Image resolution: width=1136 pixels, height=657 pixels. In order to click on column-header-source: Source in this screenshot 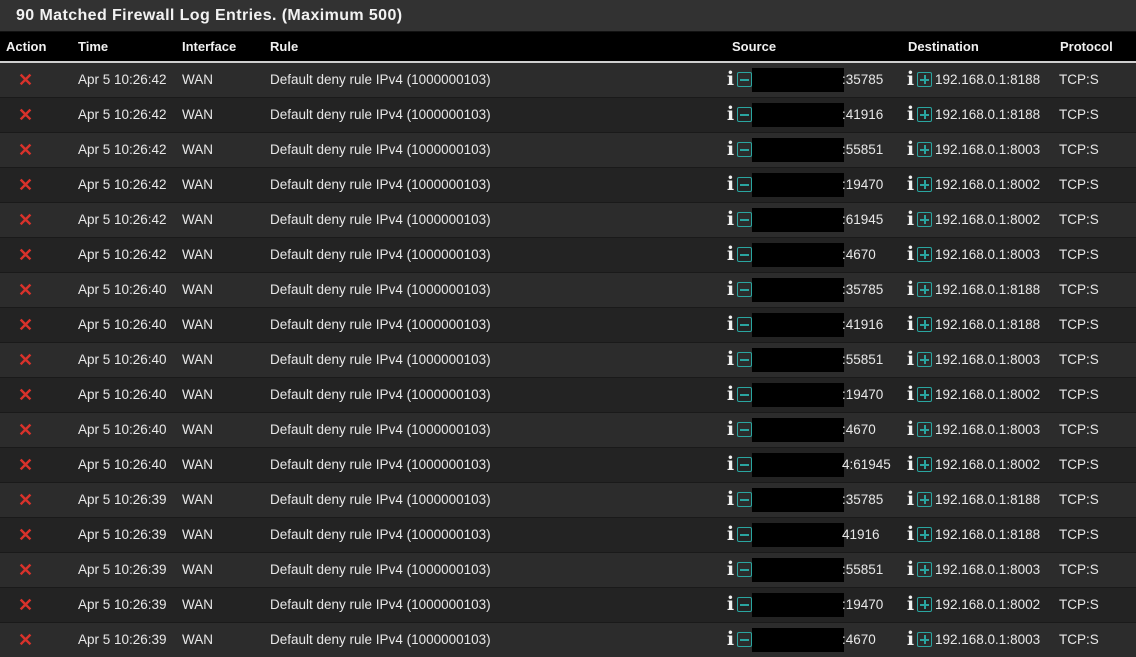, I will do `click(814, 47)`.